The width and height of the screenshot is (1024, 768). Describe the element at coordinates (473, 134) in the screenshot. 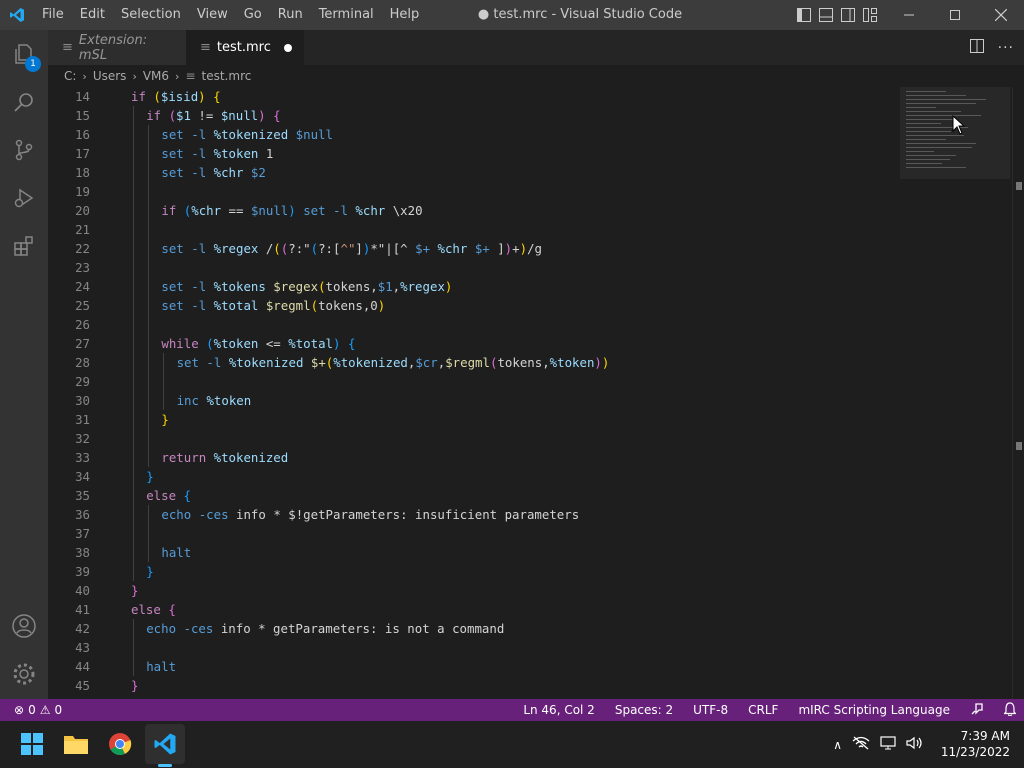

I see `code-line: 16 set -l %tokenized $null` at that location.